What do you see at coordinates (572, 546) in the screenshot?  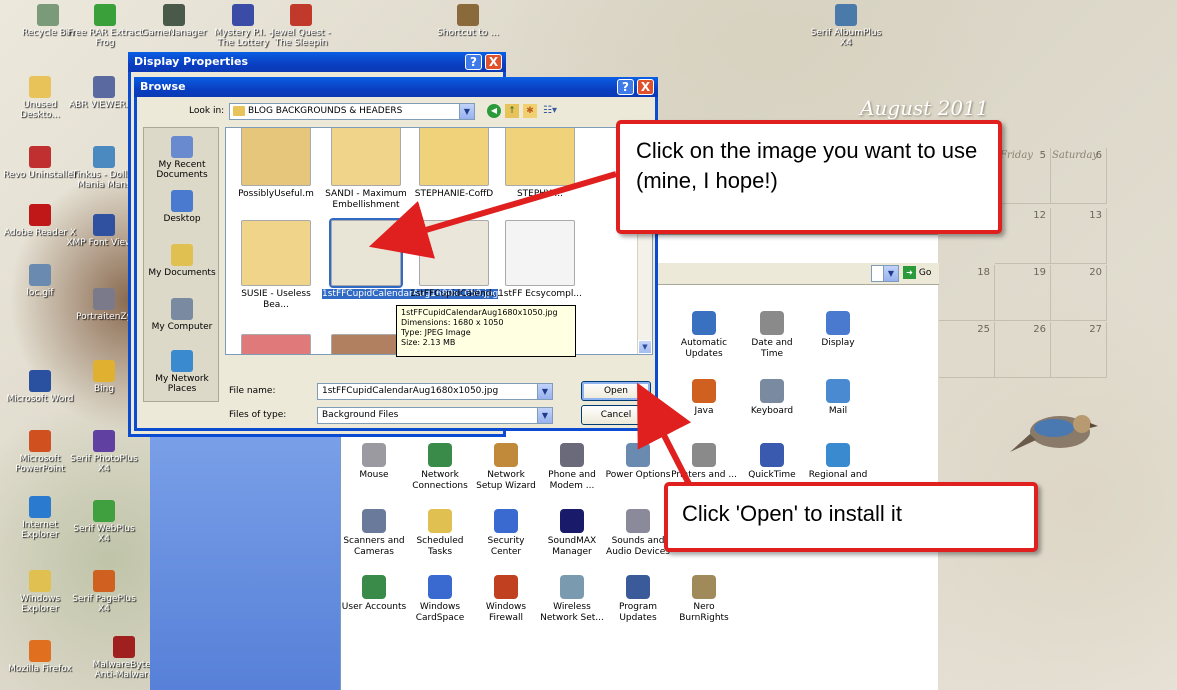 I see `control-panel-item-label: SoundMAX Manager` at bounding box center [572, 546].